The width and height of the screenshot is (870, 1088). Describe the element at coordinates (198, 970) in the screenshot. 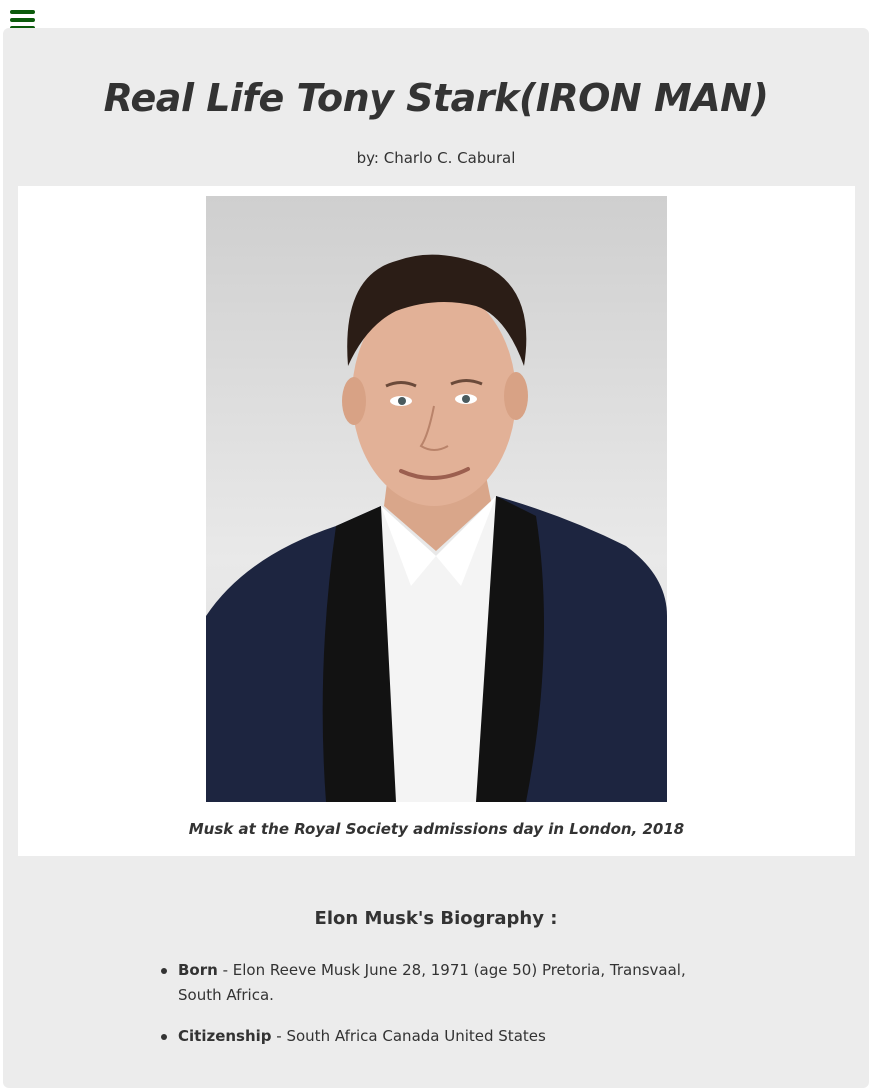

I see `list-item-label: Born` at that location.